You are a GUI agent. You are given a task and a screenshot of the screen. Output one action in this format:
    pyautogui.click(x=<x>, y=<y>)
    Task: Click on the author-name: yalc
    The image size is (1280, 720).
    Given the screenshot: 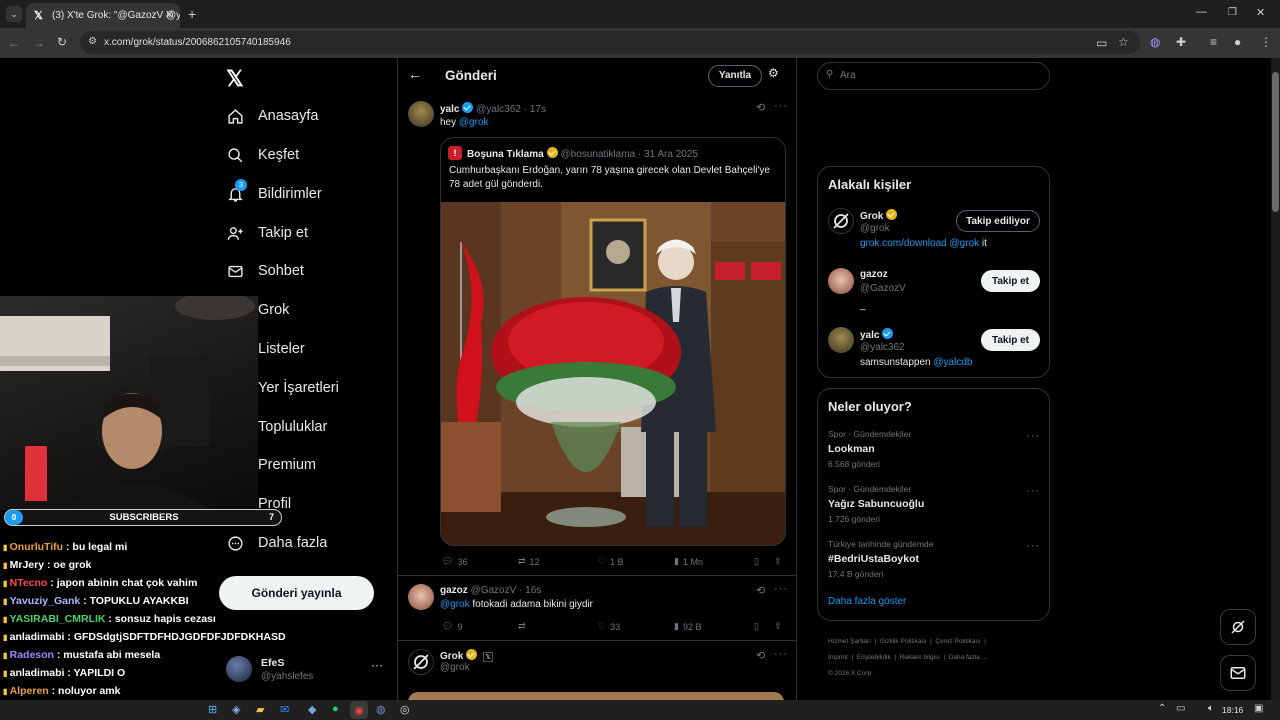 What is the action you would take?
    pyautogui.click(x=449, y=109)
    